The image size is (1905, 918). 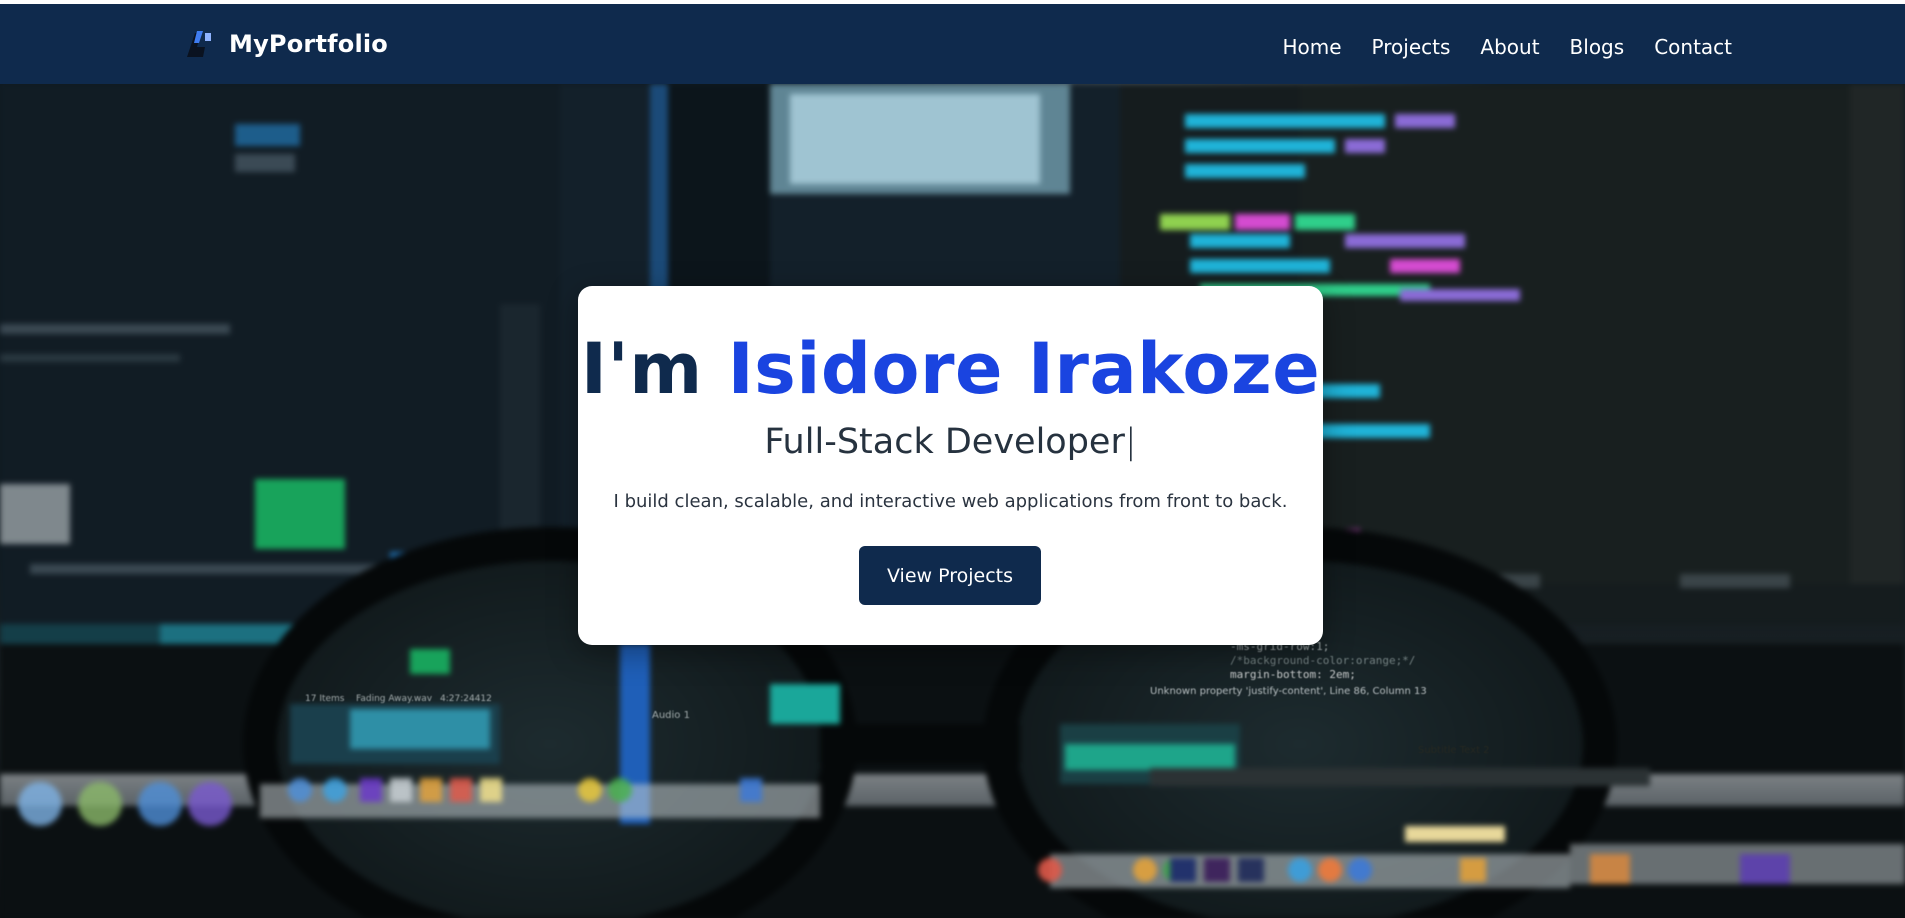 I want to click on nav-about: About, so click(x=1509, y=47).